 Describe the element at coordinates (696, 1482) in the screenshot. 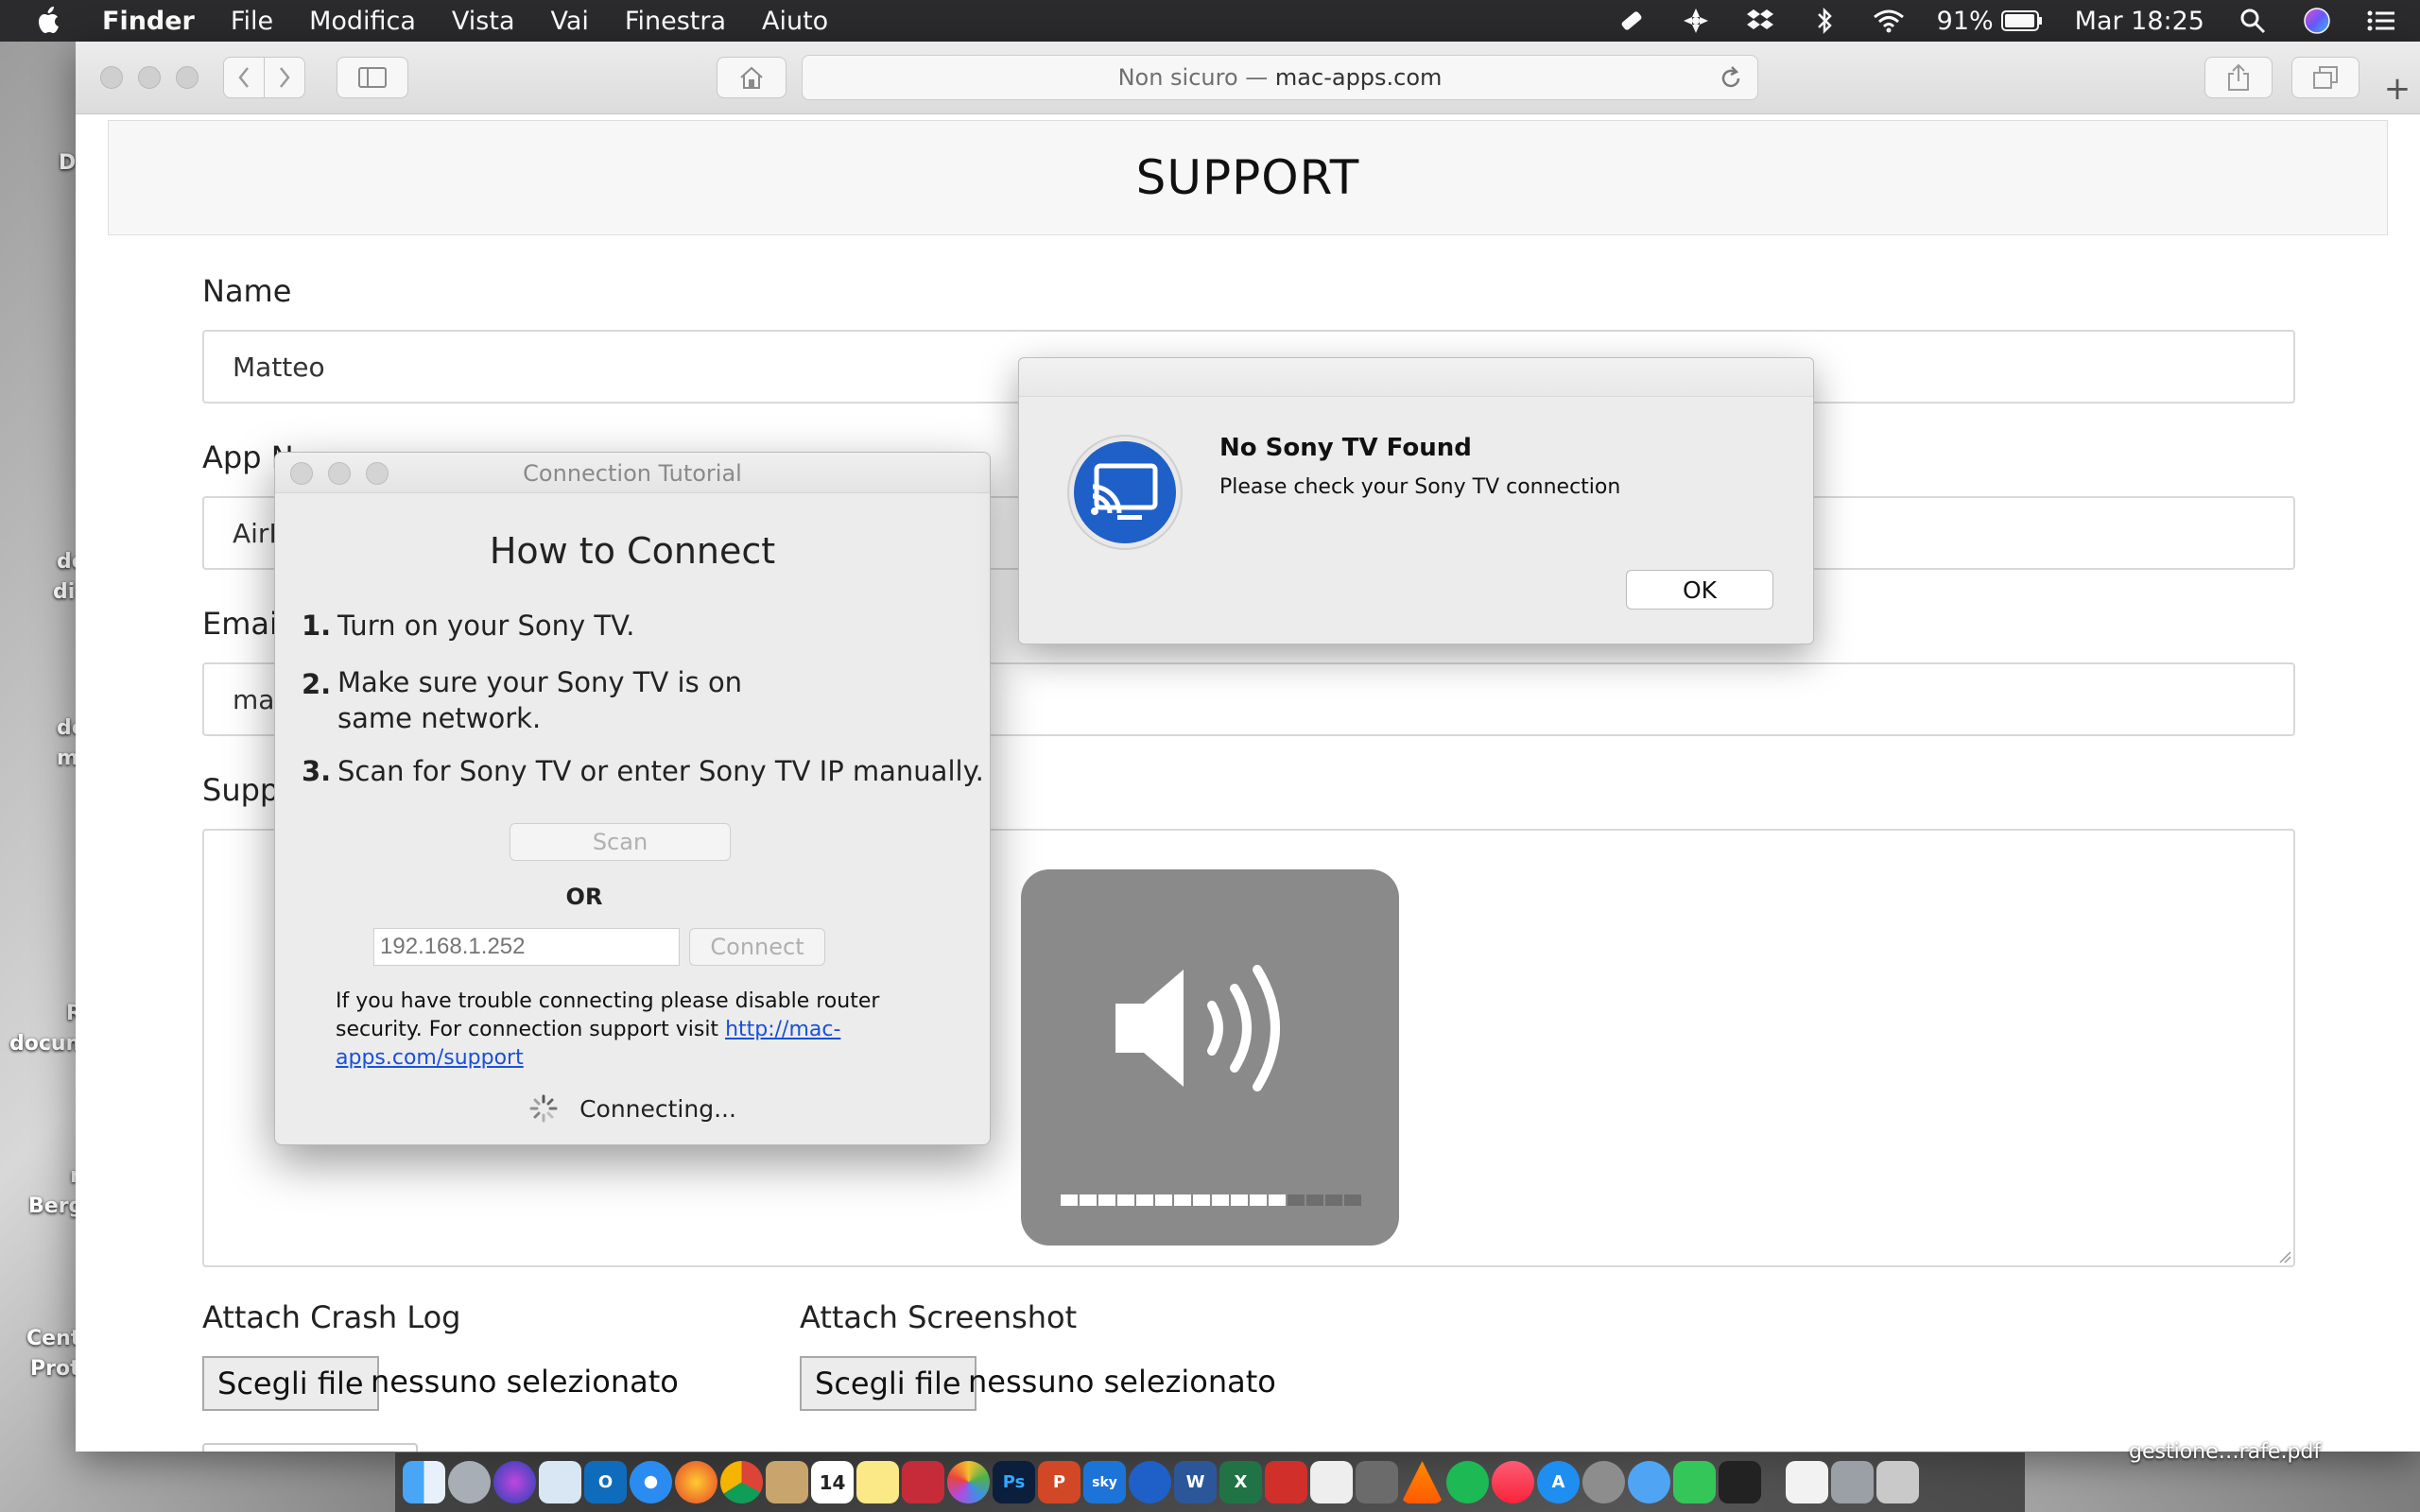

I see `firefox-icon` at that location.